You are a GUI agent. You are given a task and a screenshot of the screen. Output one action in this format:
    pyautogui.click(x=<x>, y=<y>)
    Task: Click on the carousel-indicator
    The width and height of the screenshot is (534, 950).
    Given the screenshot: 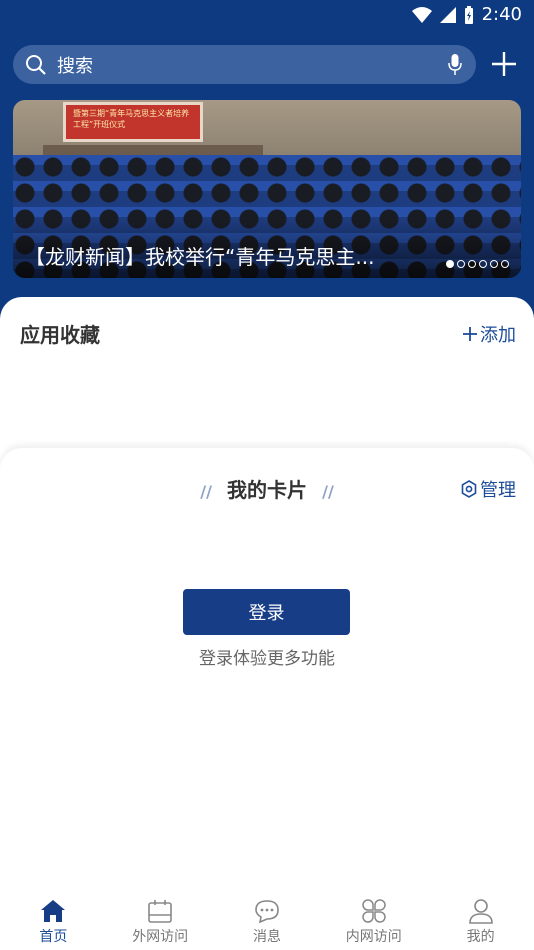 What is the action you would take?
    pyautogui.click(x=477, y=264)
    